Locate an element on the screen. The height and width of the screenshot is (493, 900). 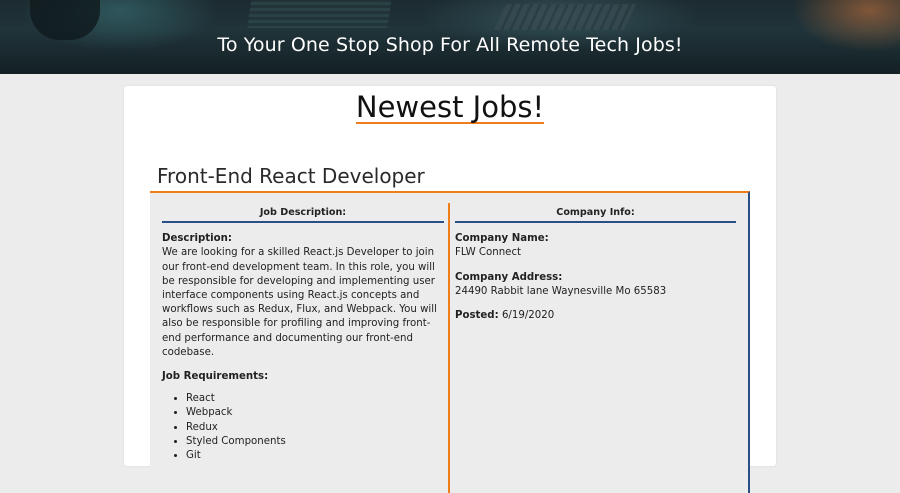
posted-date: 6/19/2020 is located at coordinates (528, 316).